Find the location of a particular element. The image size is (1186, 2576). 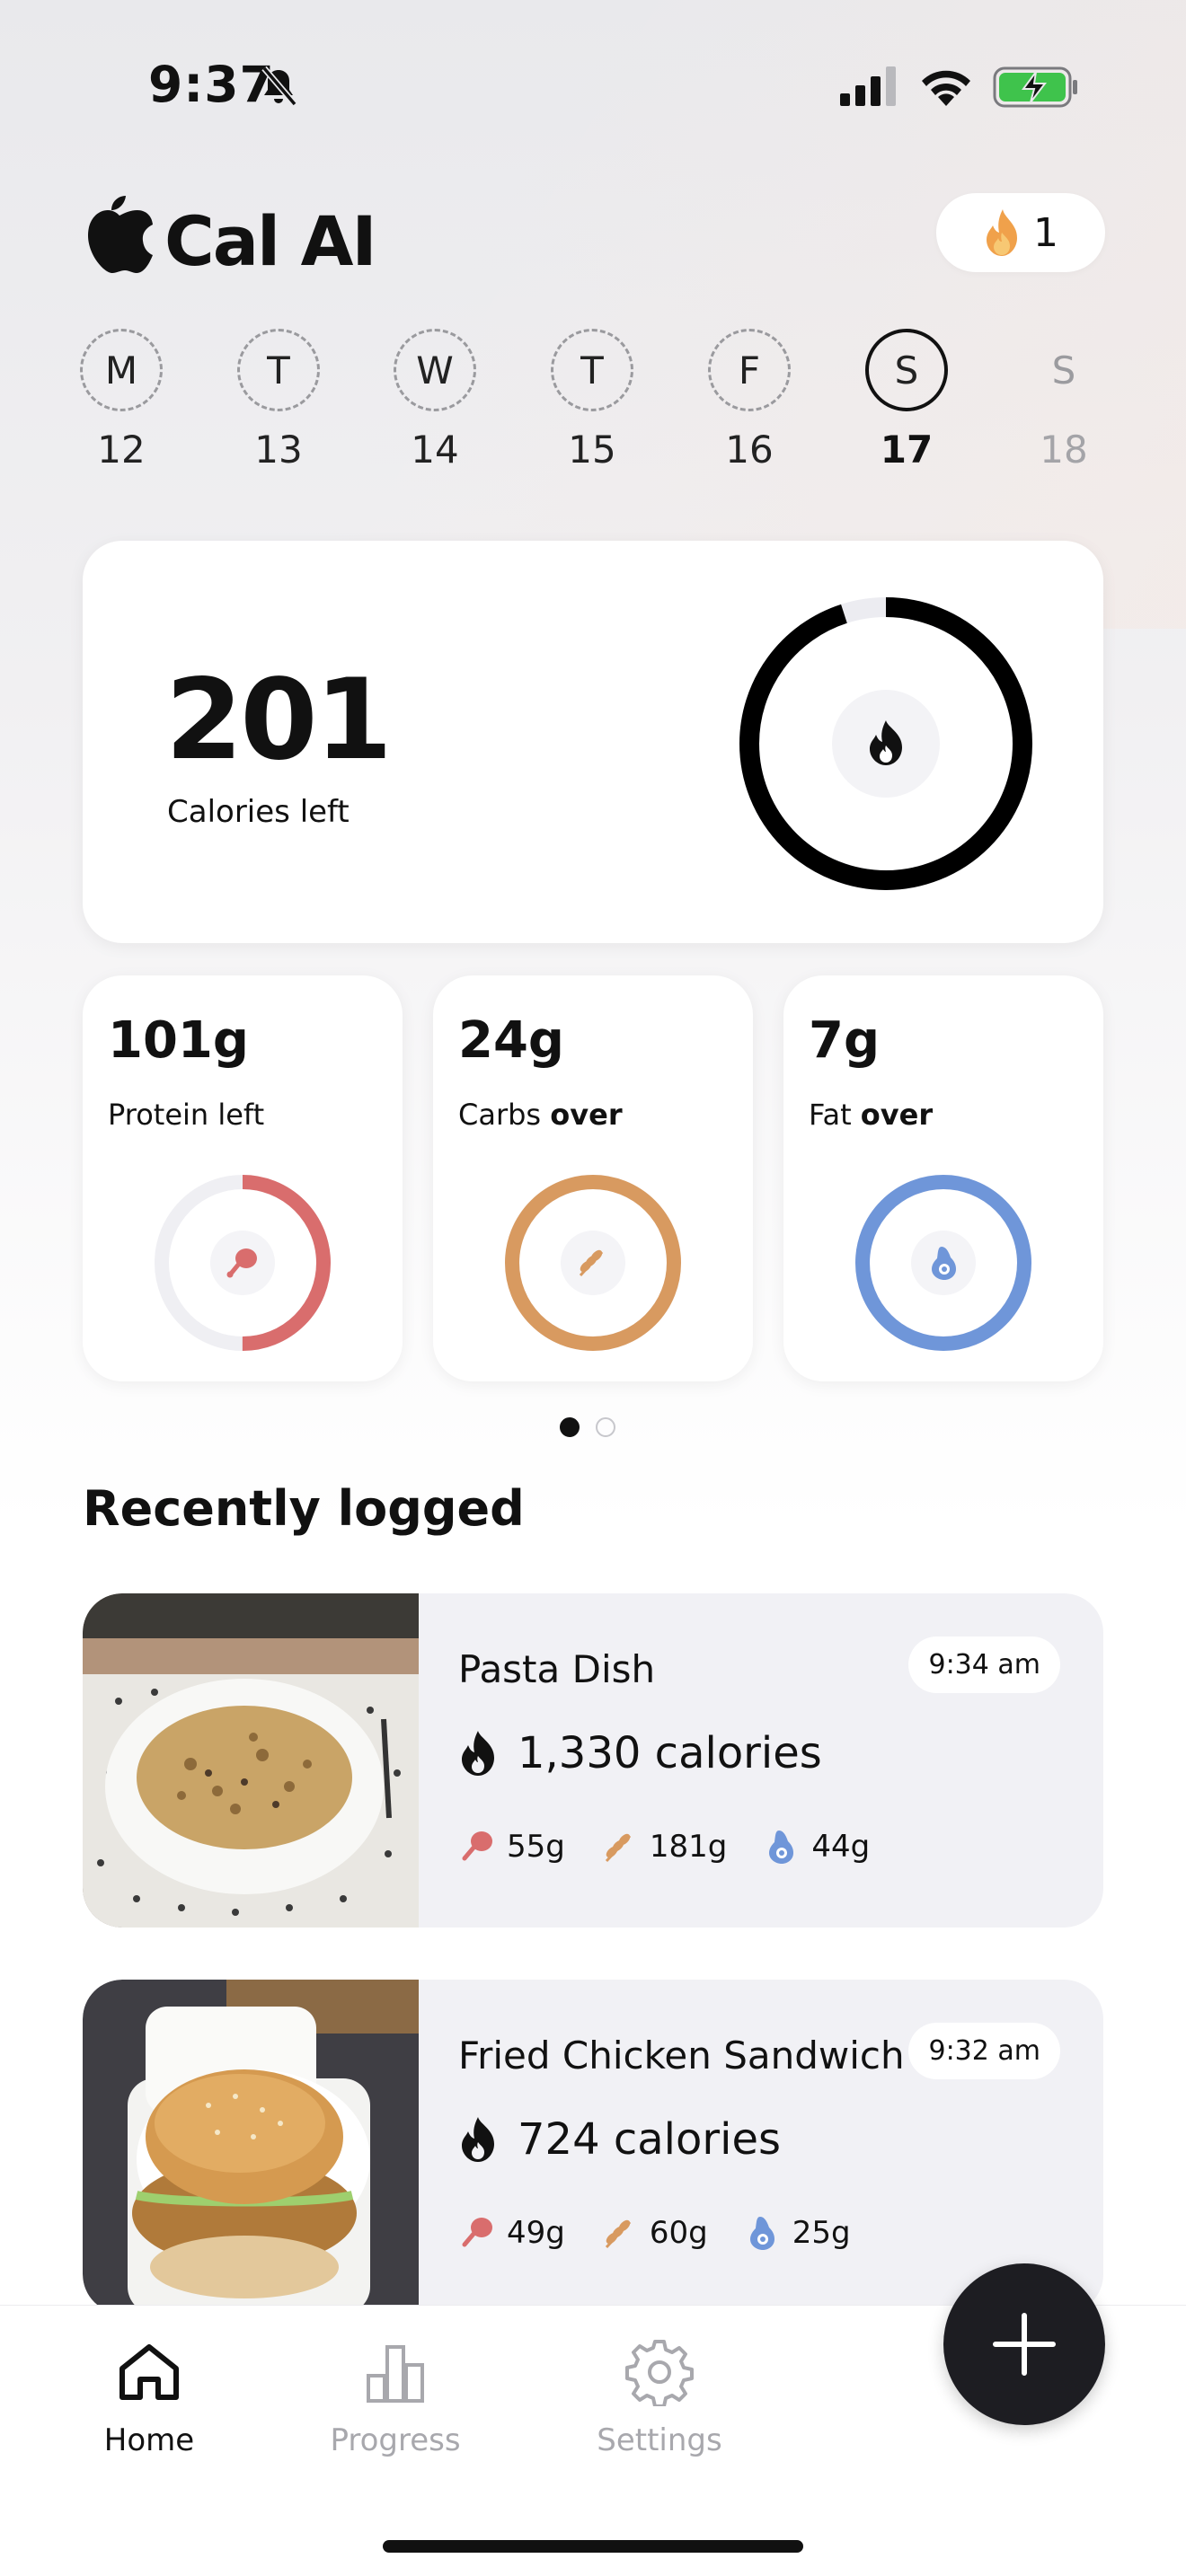

add-button is located at coordinates (1024, 2344).